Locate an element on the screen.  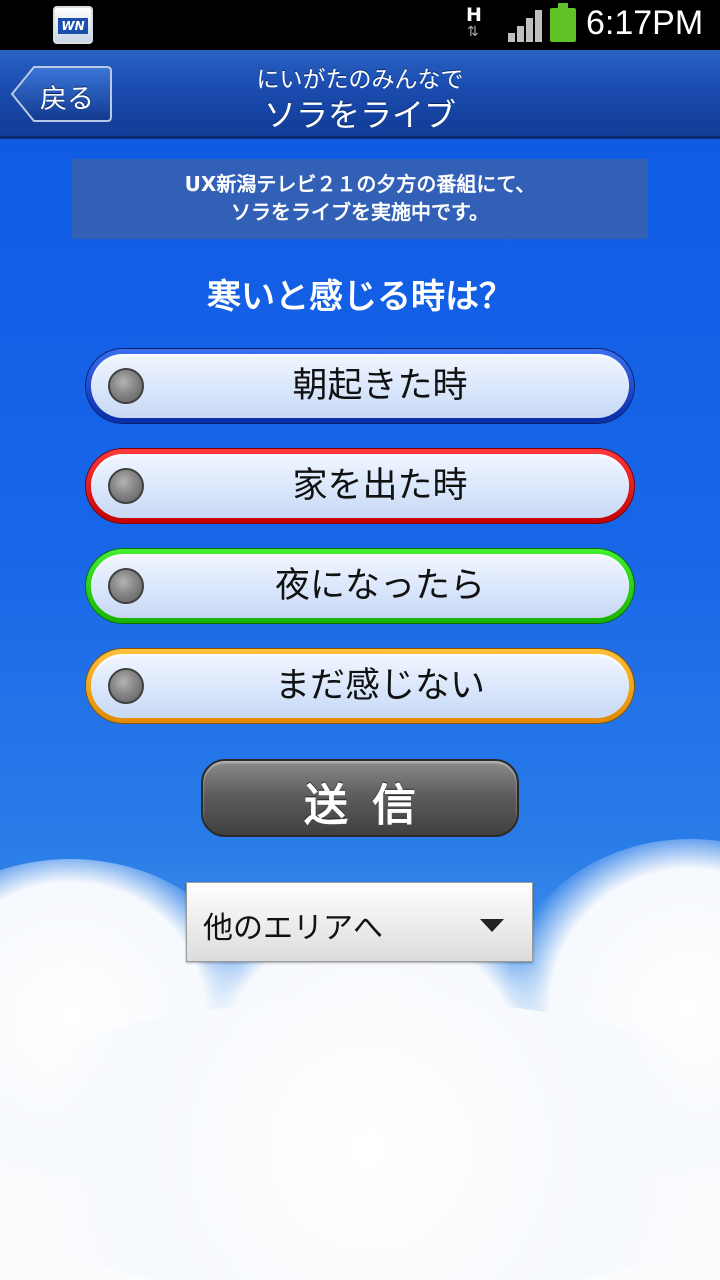
option-button-1: 朝起きた時 is located at coordinates (360, 386).